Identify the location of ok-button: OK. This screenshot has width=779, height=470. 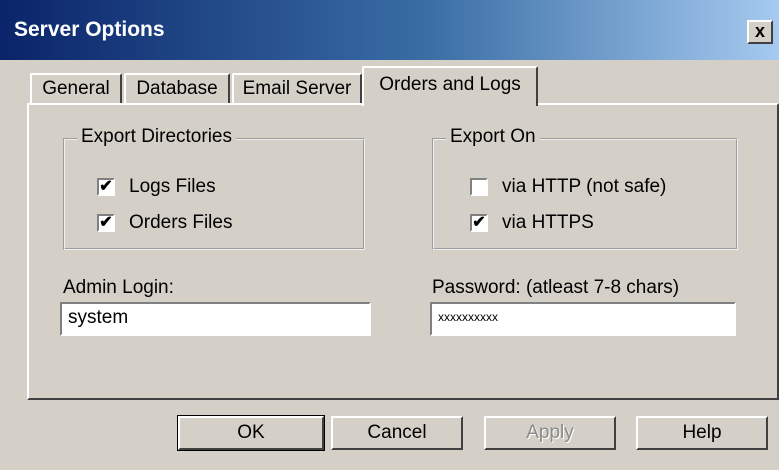
(251, 433).